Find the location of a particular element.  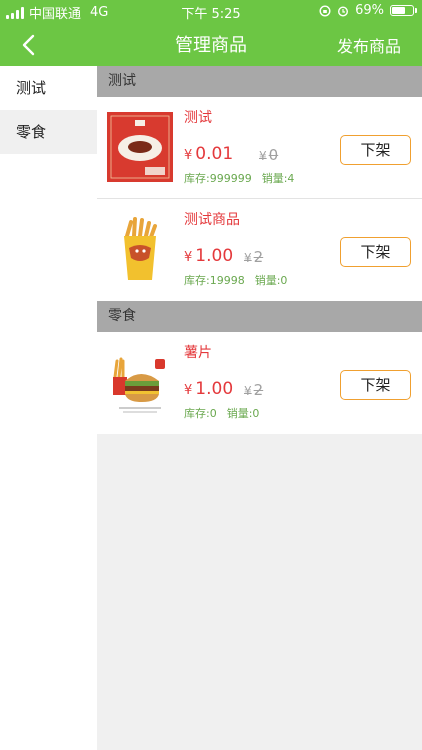

stock-label: 库存:0 is located at coordinates (200, 413).